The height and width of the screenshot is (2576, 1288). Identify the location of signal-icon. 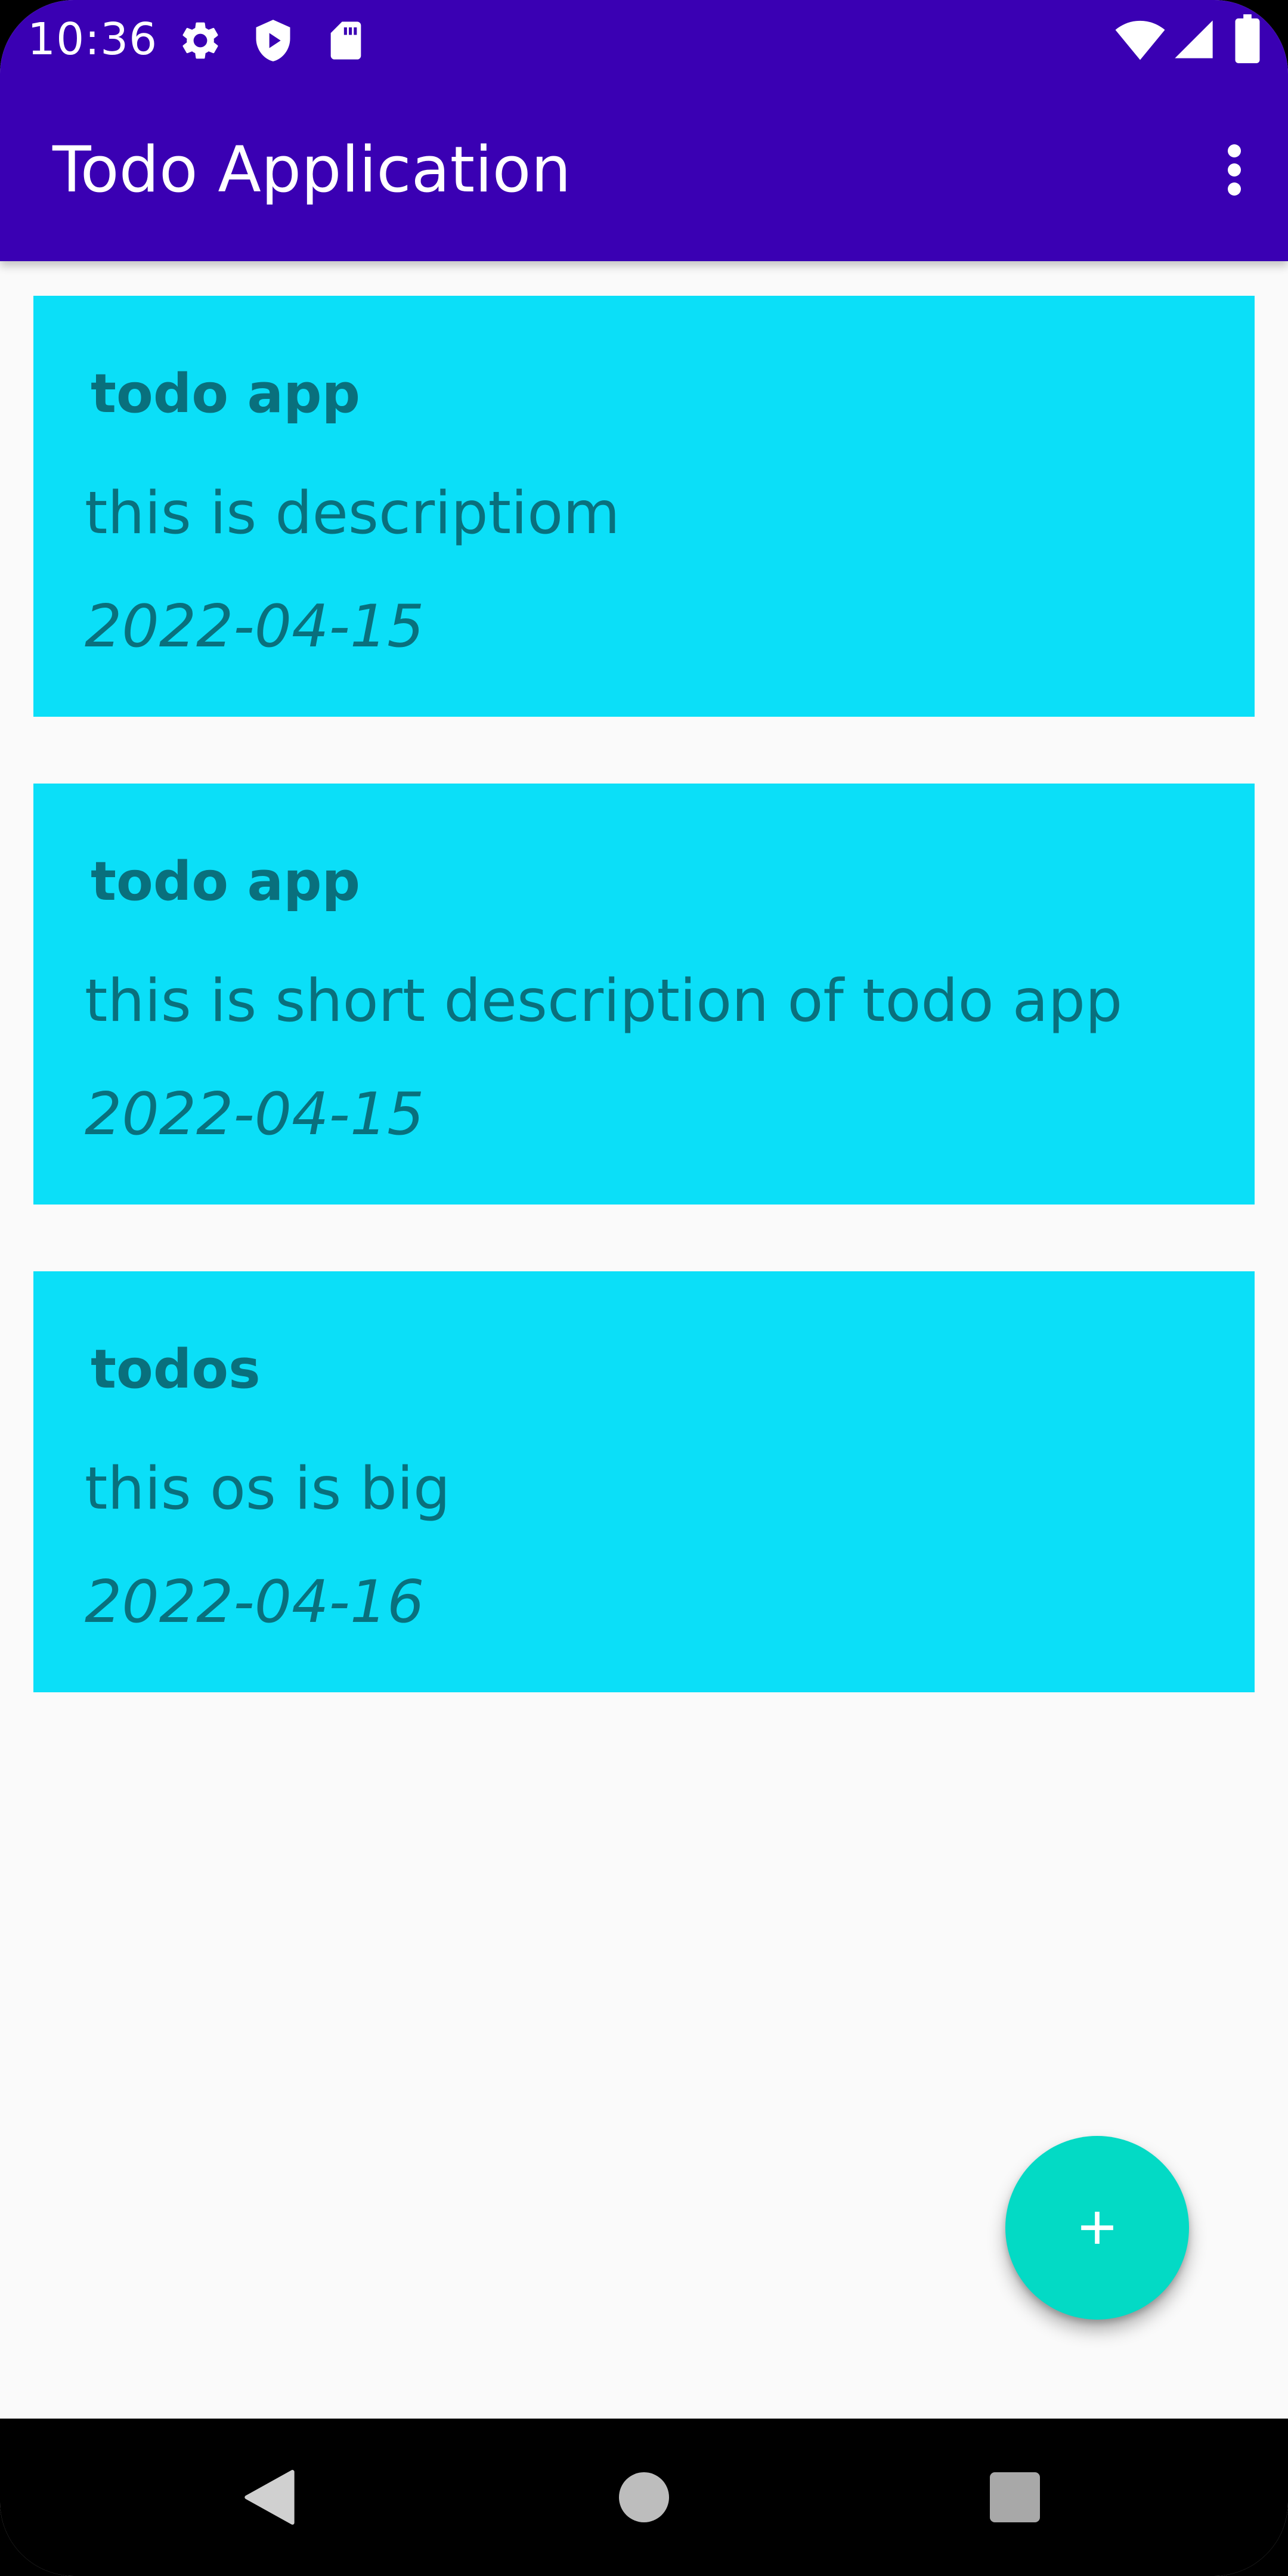
(1194, 39).